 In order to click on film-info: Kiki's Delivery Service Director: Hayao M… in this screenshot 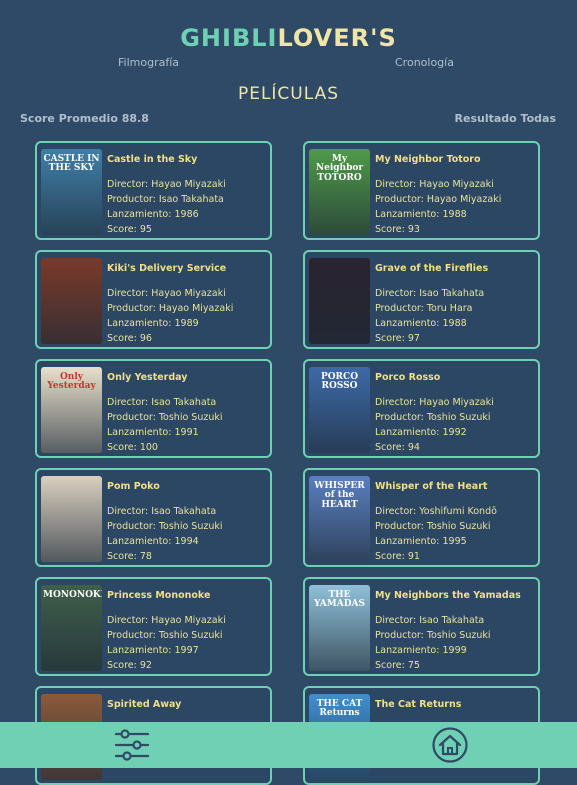, I will do `click(186, 303)`.